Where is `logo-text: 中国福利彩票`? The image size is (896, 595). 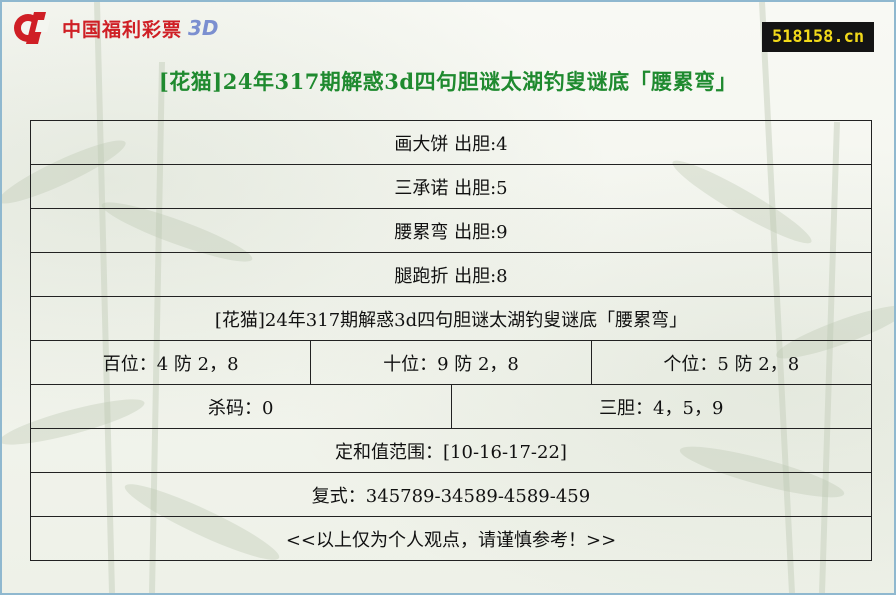
logo-text: 中国福利彩票 is located at coordinates (122, 29).